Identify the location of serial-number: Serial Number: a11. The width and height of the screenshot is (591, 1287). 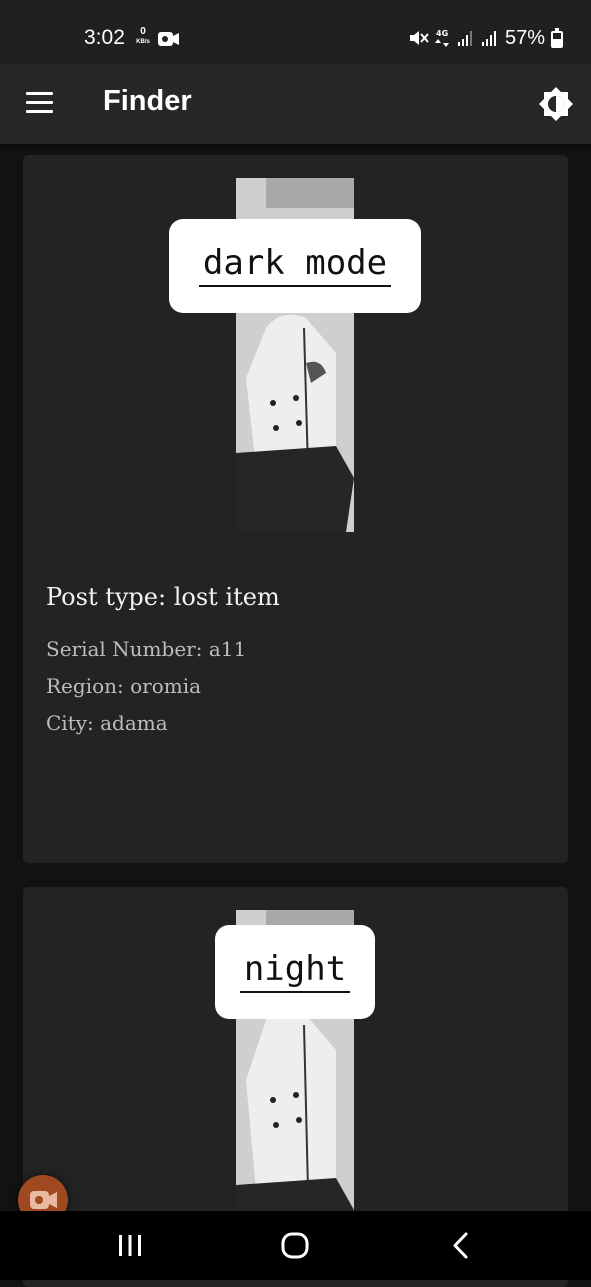
(146, 649).